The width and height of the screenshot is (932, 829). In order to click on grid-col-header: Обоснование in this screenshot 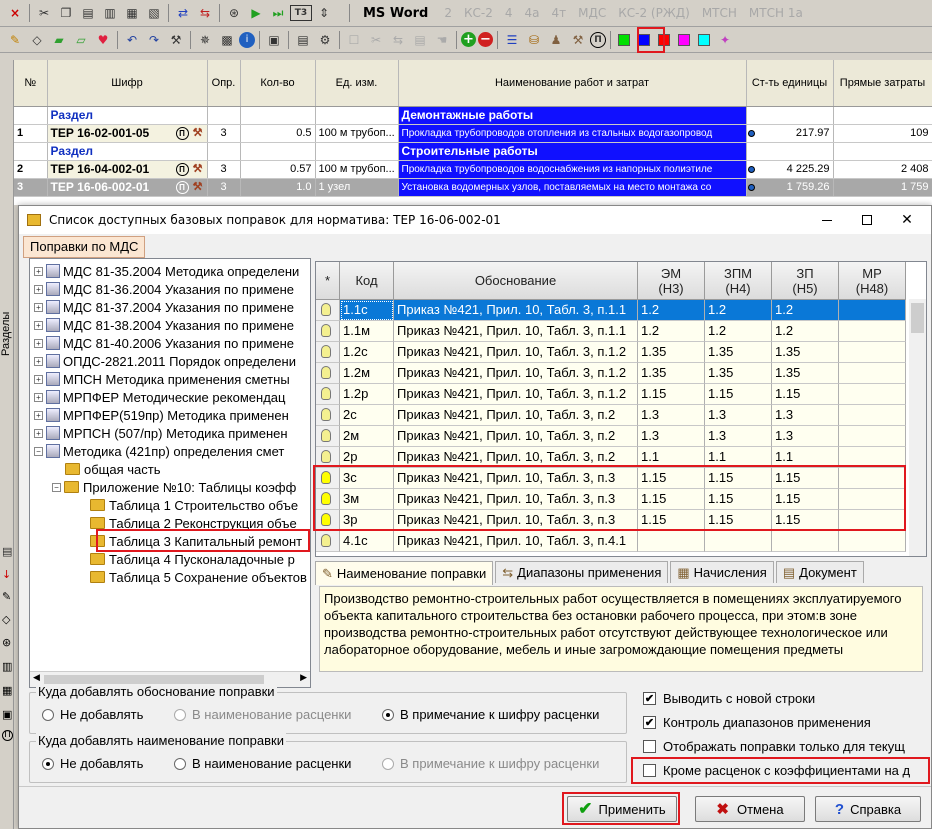, I will do `click(516, 281)`.